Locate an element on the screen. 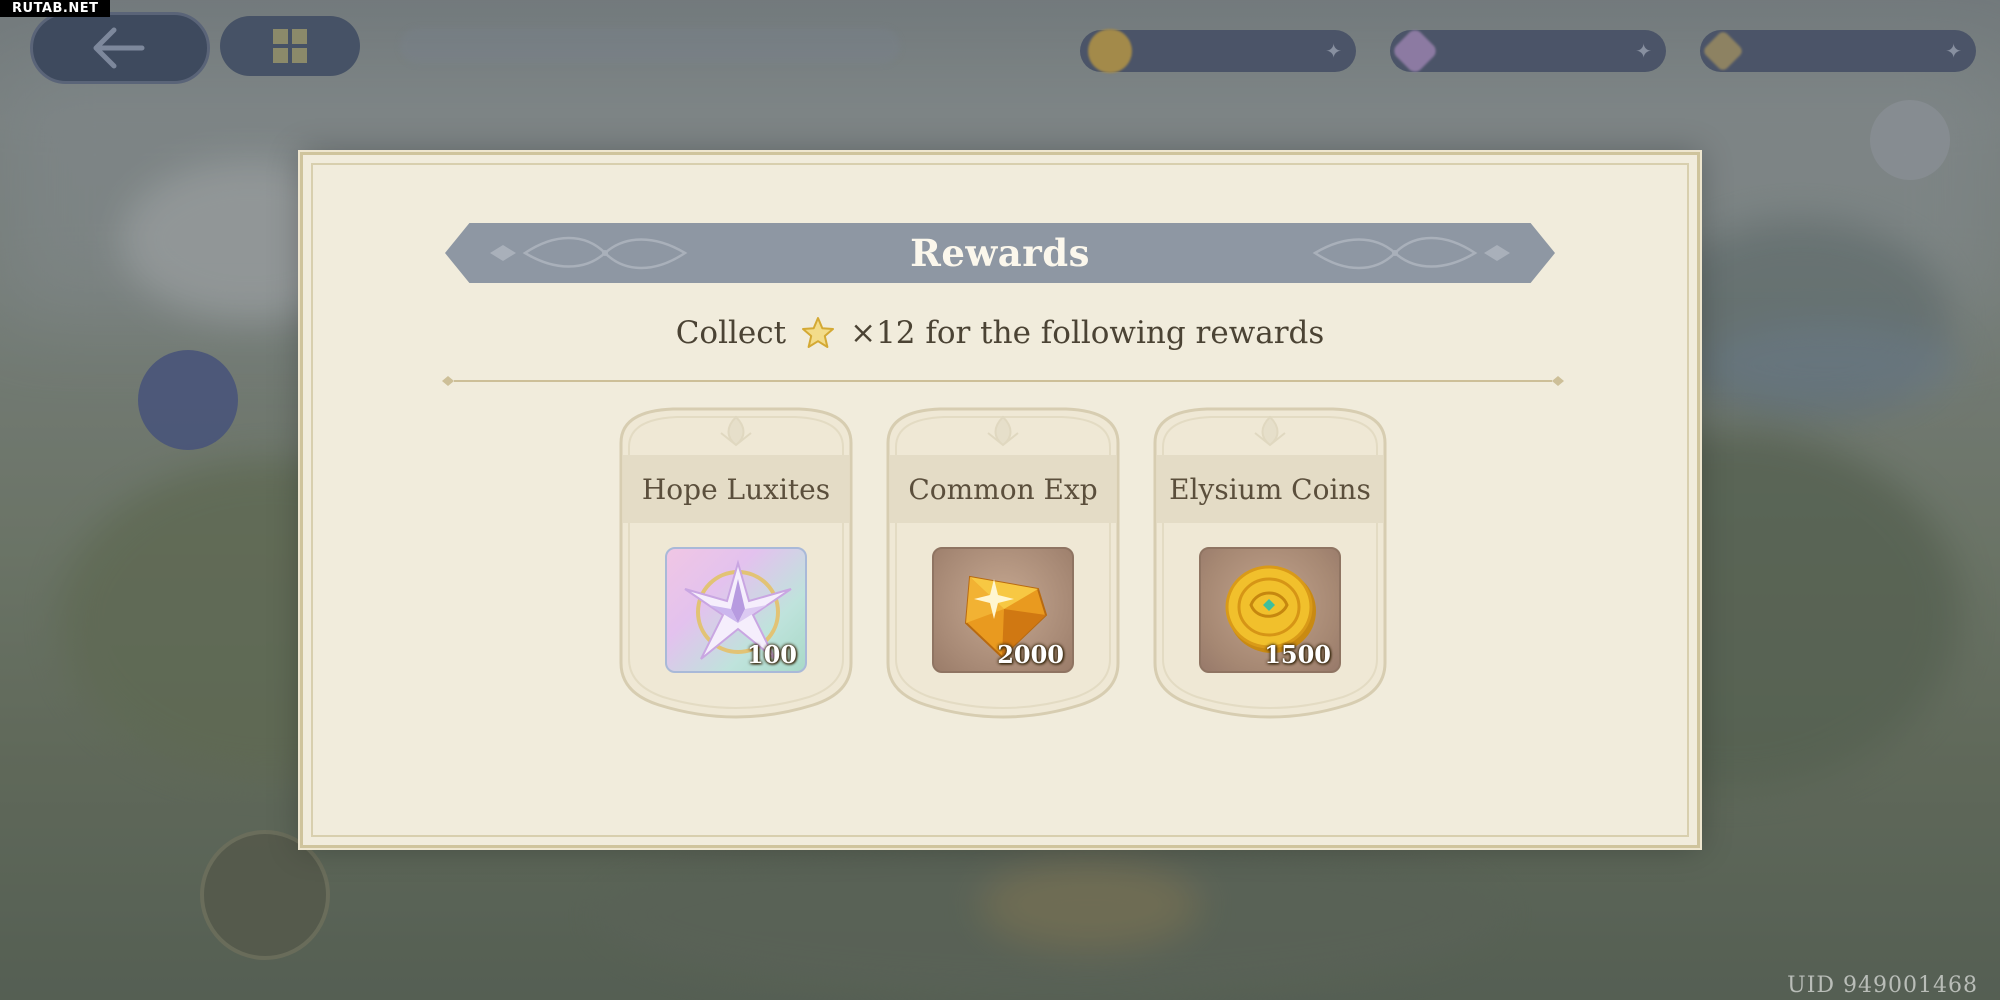  reward-card: Hope Luxites 100 is located at coordinates (736, 563).